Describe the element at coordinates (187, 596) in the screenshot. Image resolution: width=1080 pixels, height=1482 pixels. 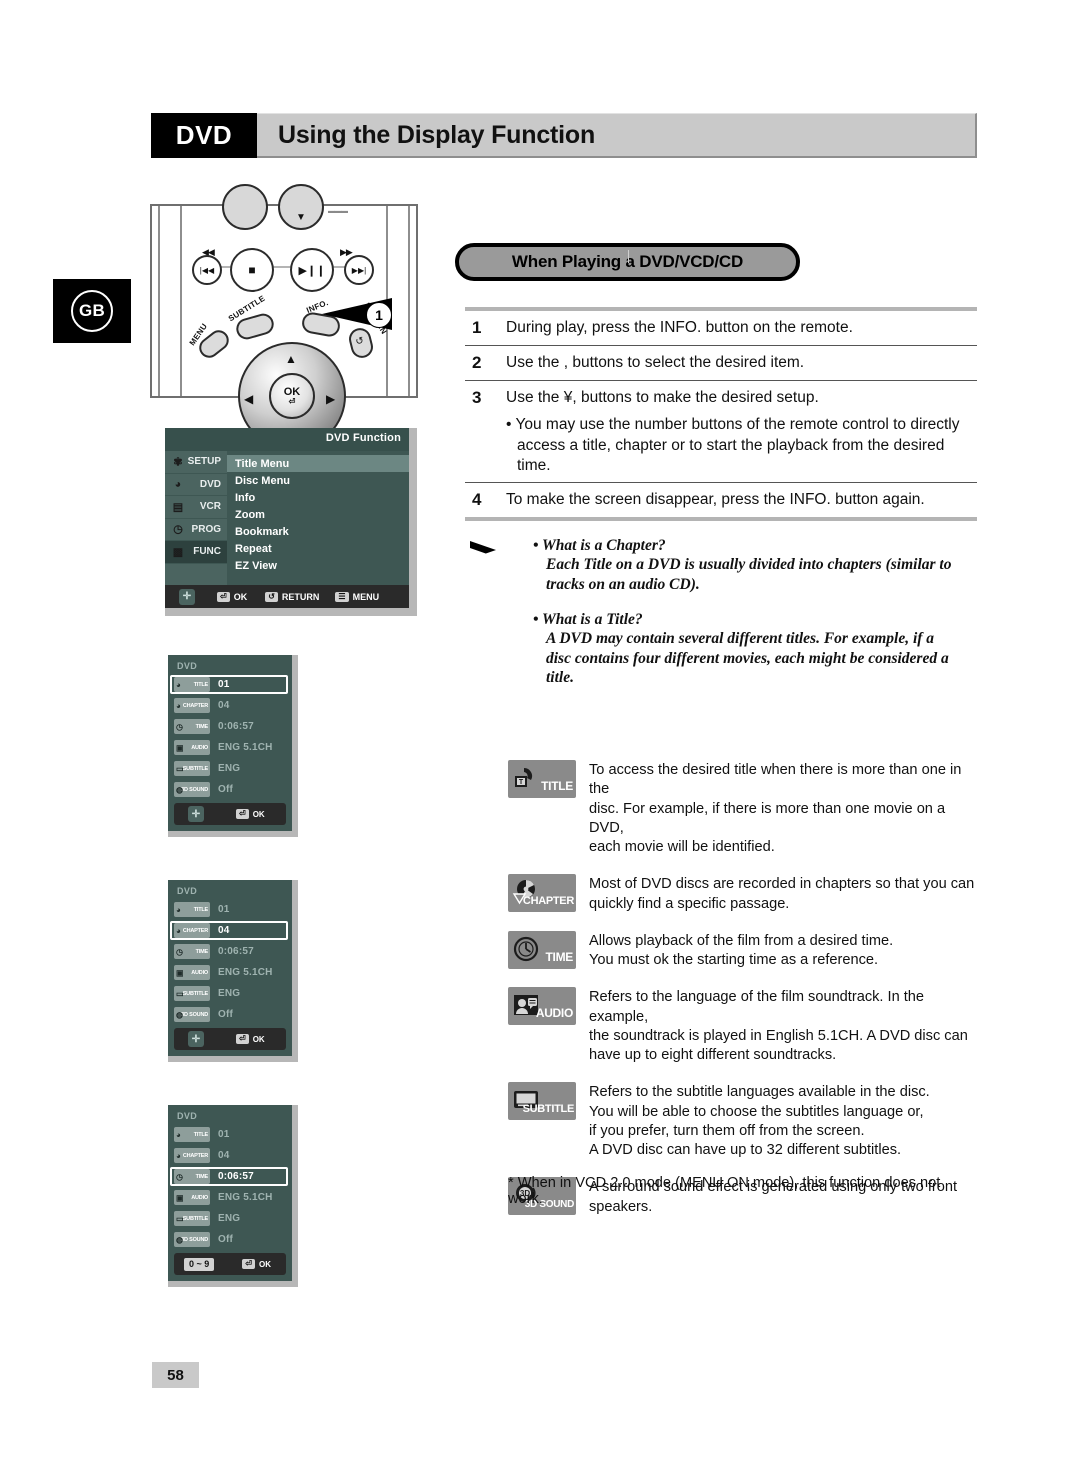
I see `bottombar-navigate: ✛` at that location.